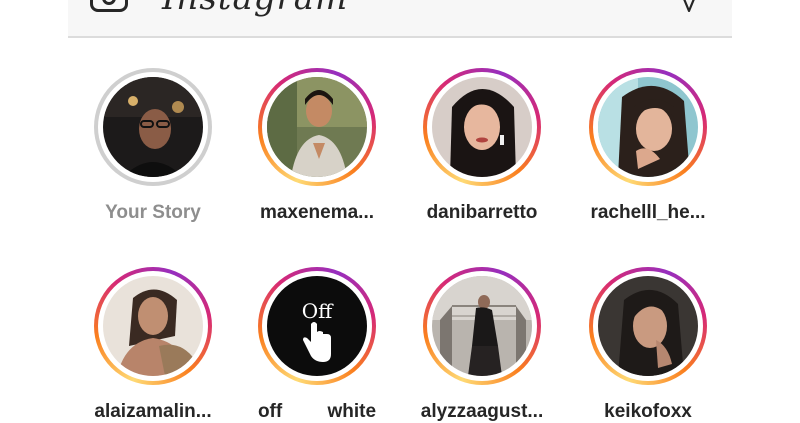 The width and height of the screenshot is (800, 423). I want to click on story-ring: Off, so click(317, 326).